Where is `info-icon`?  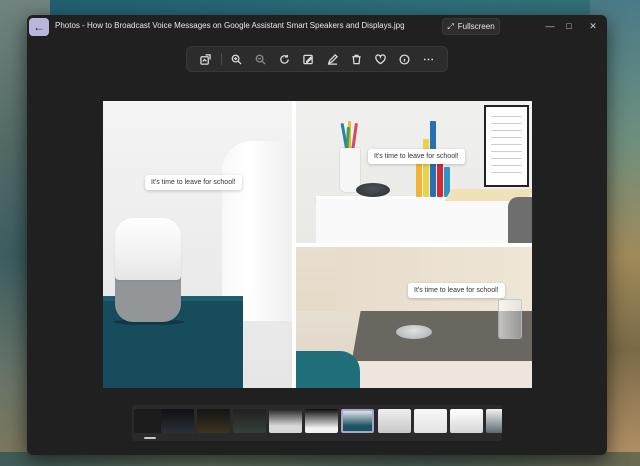 info-icon is located at coordinates (404, 59).